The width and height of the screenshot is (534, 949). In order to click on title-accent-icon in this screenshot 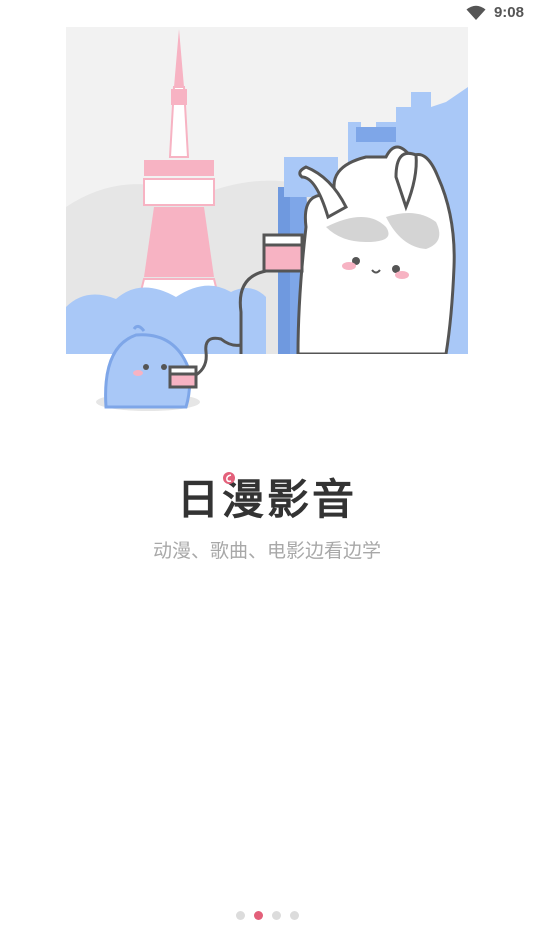, I will do `click(229, 478)`.